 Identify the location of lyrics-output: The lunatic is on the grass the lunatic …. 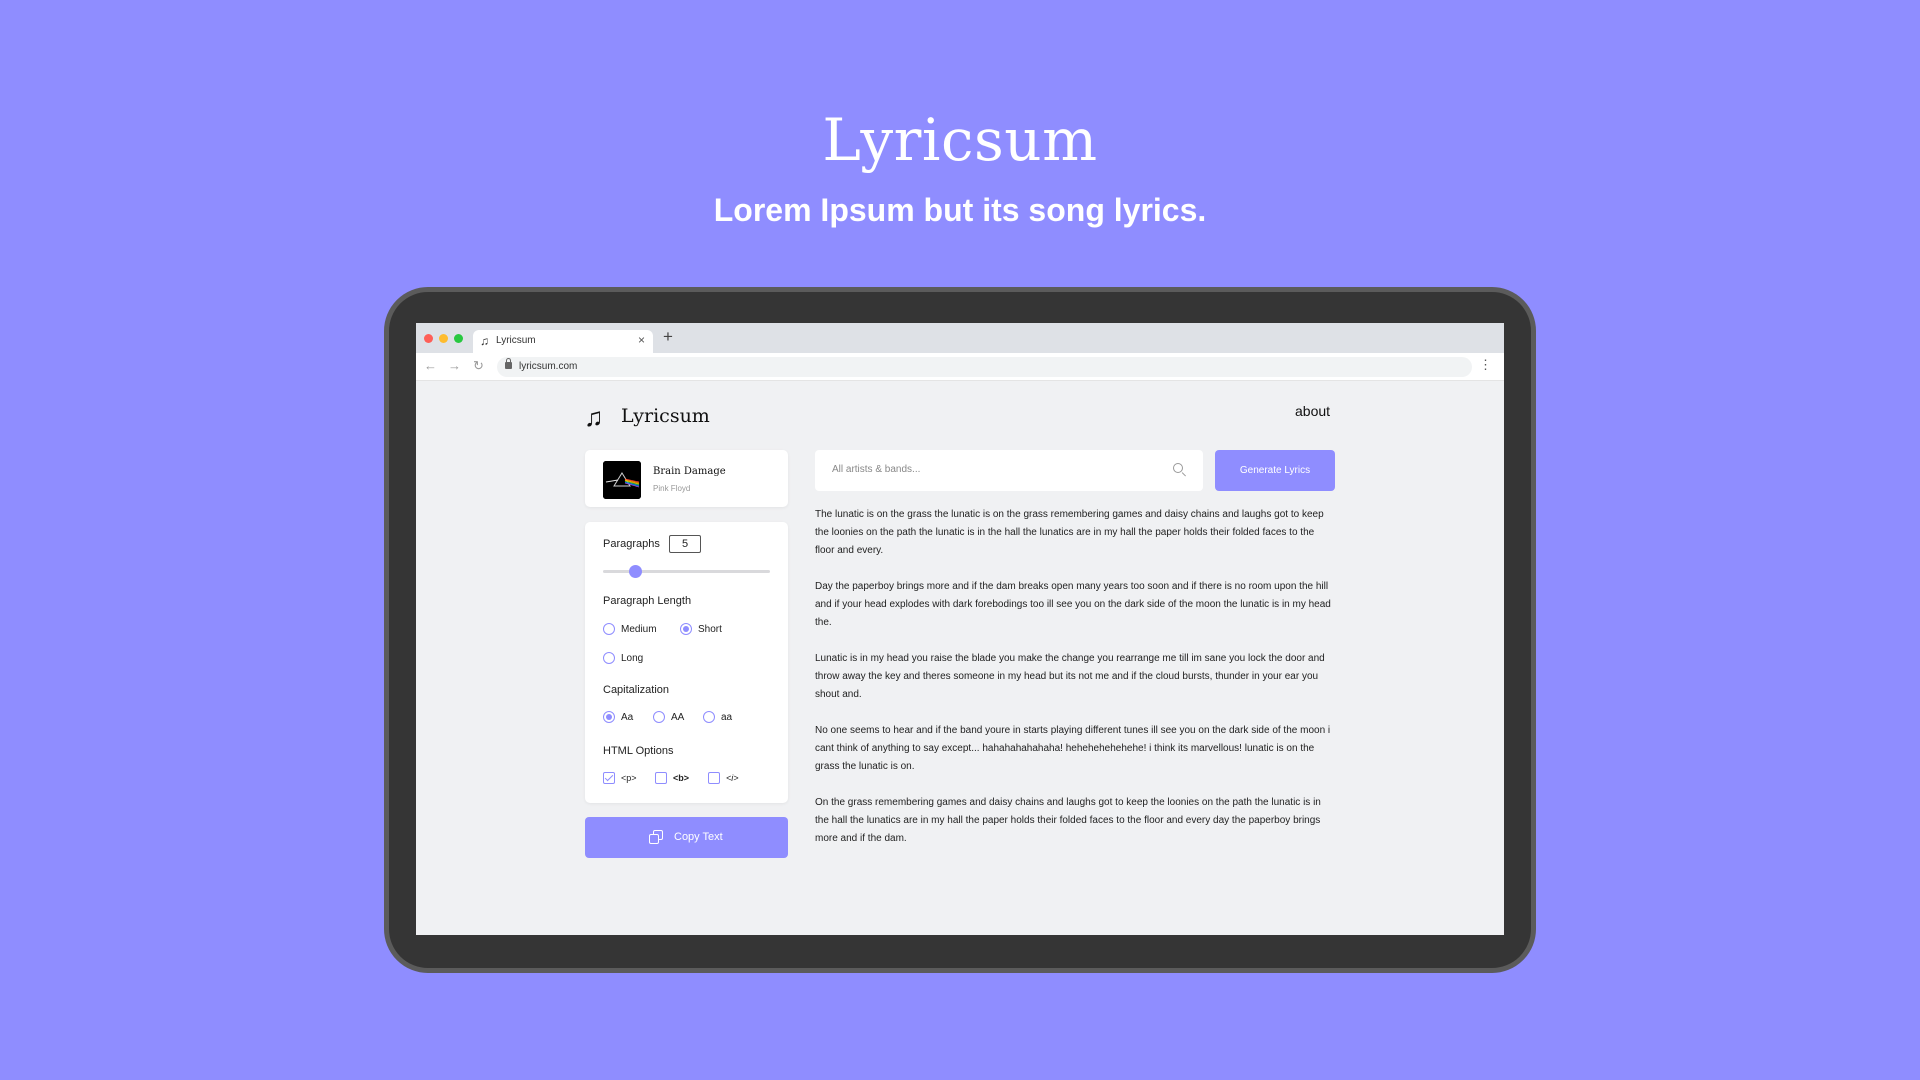
(1075, 686).